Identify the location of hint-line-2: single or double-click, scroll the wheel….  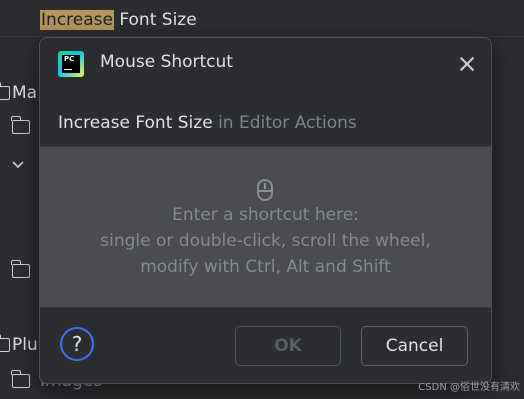
(265, 241).